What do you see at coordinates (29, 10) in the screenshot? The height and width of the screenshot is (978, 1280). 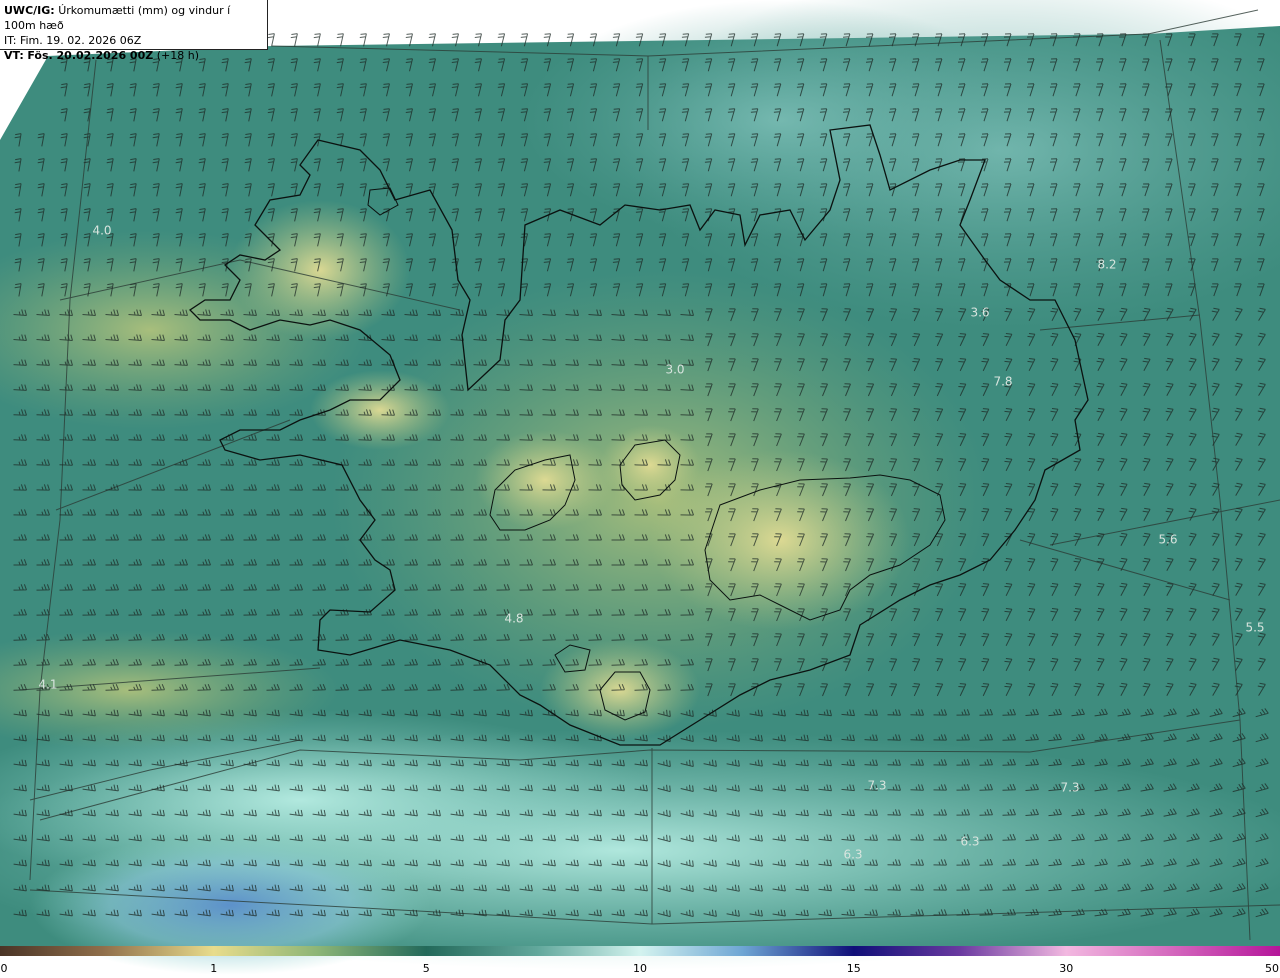 I see `product-code: UWC/IG:` at bounding box center [29, 10].